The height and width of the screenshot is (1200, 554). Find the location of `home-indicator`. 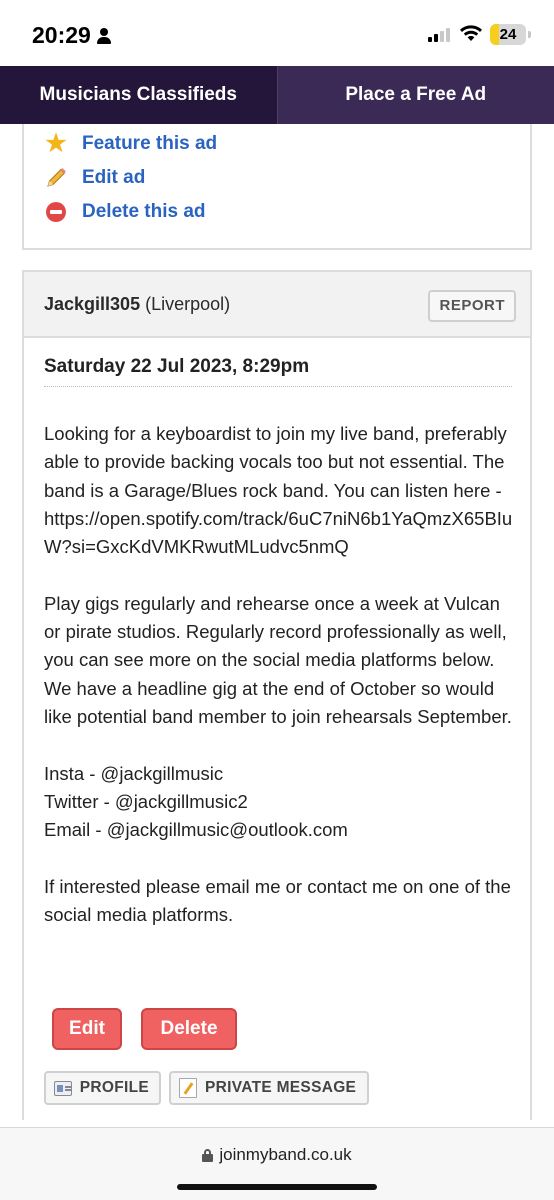

home-indicator is located at coordinates (277, 1187).